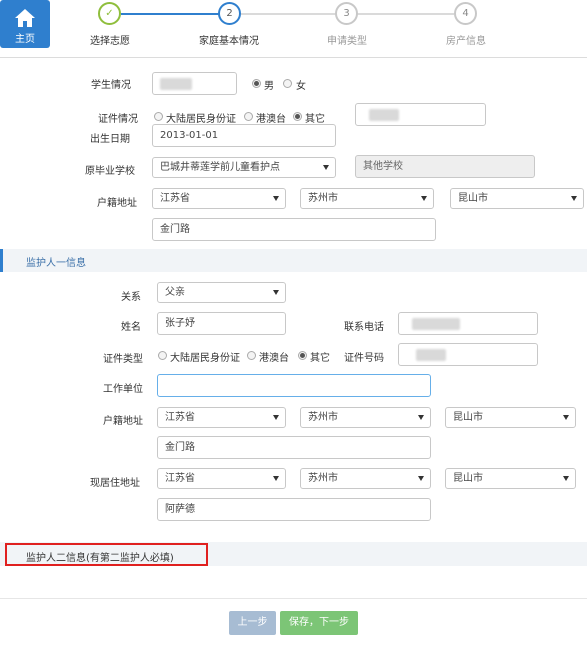 The image size is (587, 645). Describe the element at coordinates (180, 417) in the screenshot. I see `guardian-hukou-province-value: 江苏省` at that location.